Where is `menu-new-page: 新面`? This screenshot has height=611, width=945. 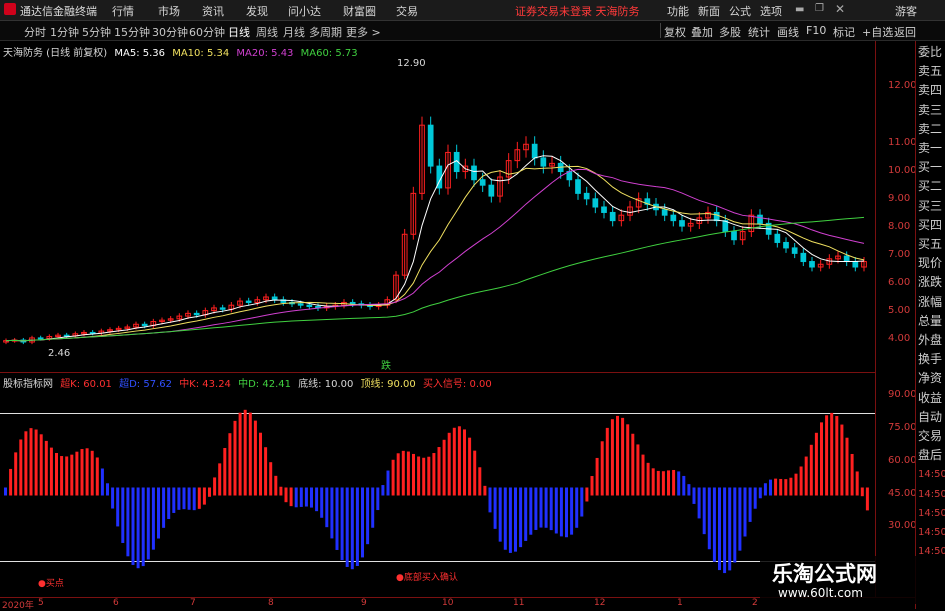
menu-new-page: 新面 is located at coordinates (709, 11).